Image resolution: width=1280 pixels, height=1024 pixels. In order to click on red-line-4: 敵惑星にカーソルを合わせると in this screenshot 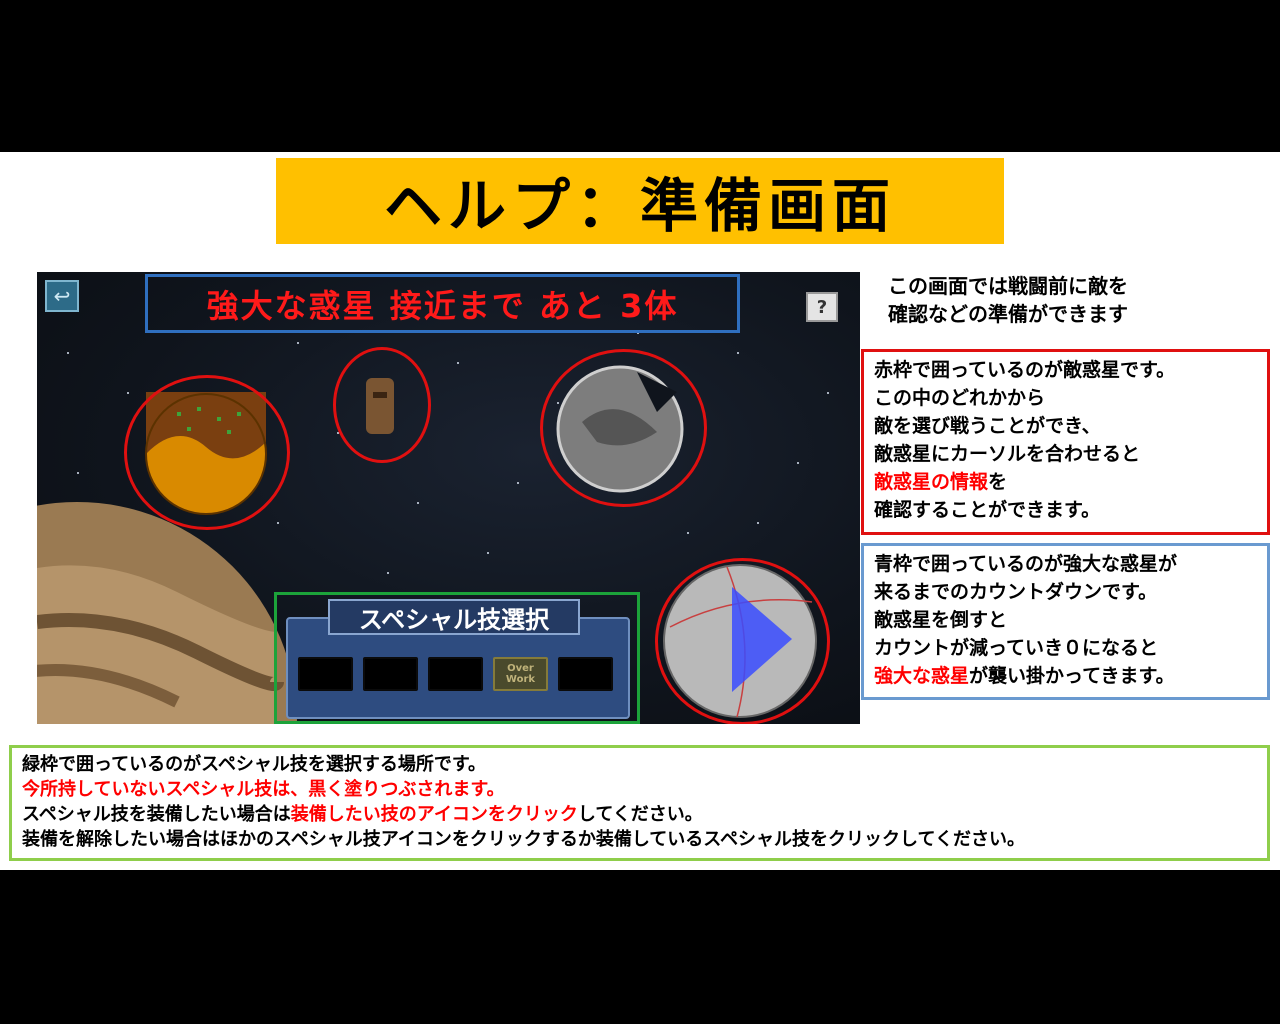, I will do `click(1007, 454)`.